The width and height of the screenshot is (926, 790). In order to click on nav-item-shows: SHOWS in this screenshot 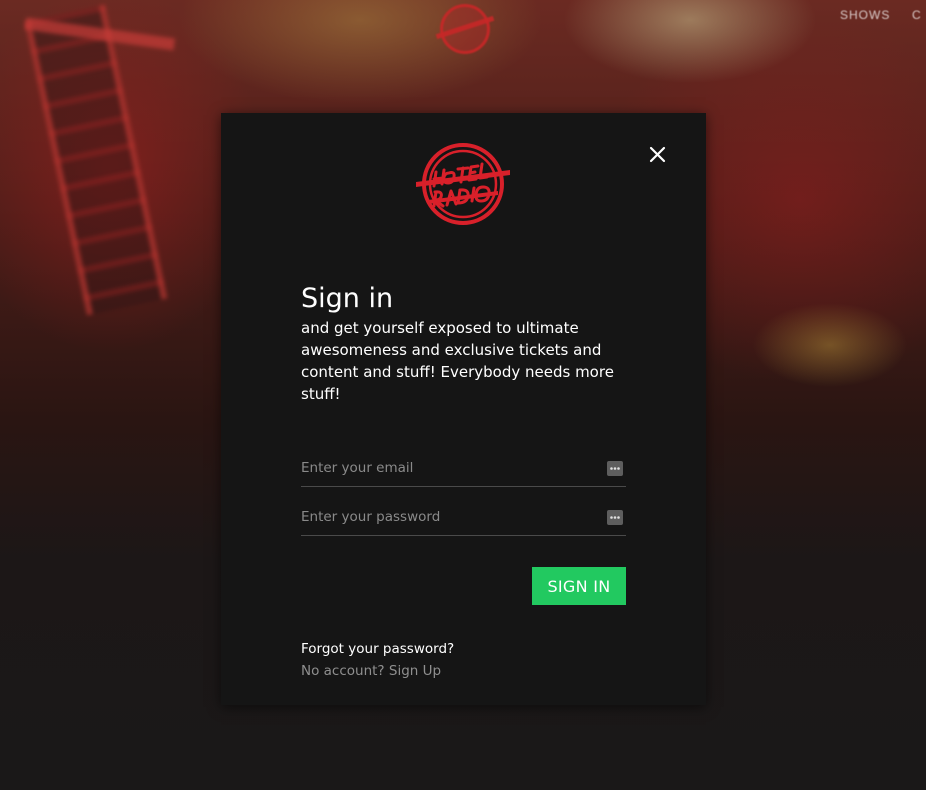, I will do `click(865, 15)`.